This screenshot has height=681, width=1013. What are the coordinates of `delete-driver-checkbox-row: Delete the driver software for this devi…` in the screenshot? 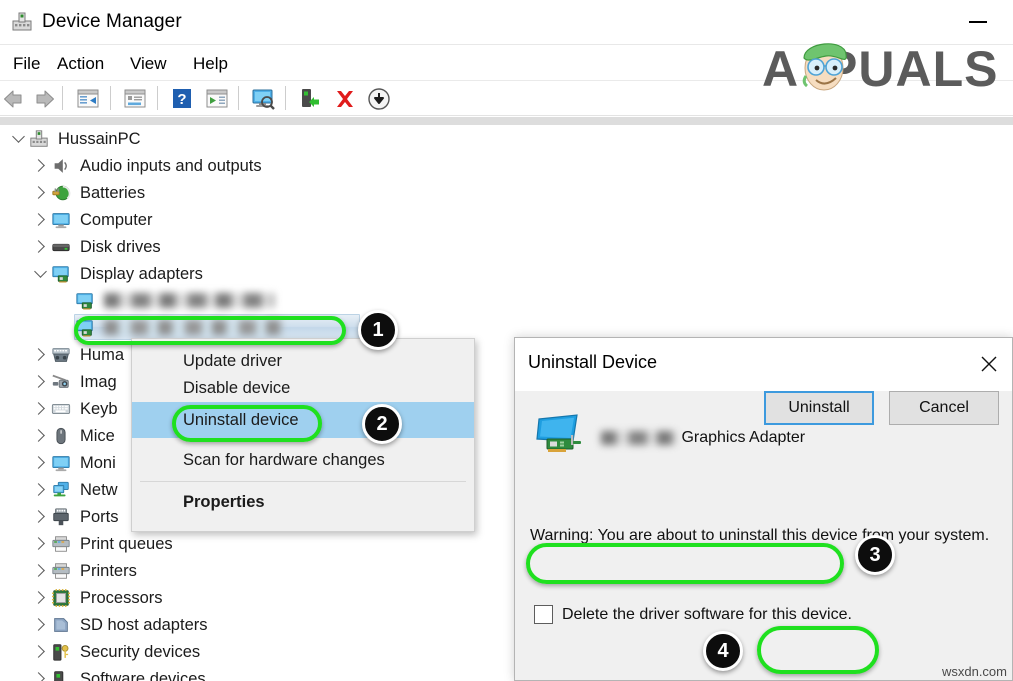 It's located at (693, 614).